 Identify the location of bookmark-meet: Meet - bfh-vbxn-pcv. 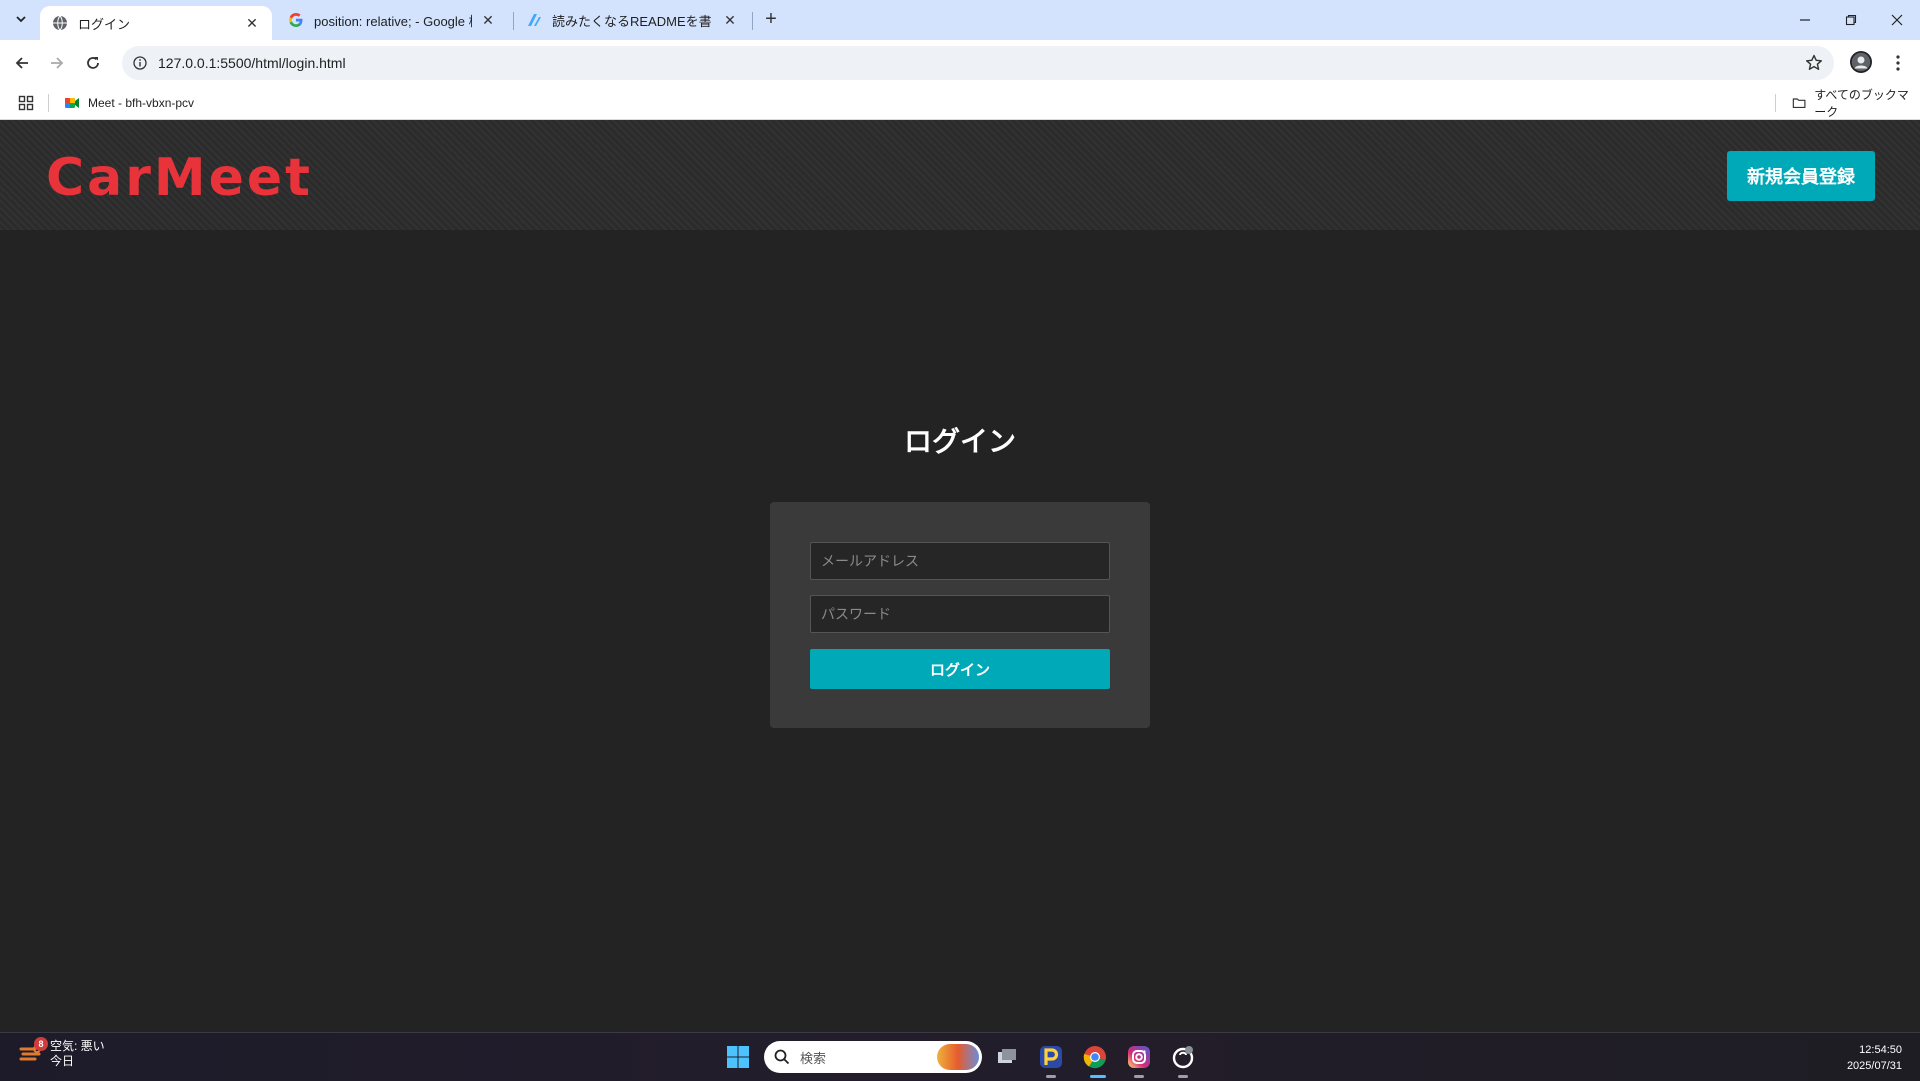
(129, 103).